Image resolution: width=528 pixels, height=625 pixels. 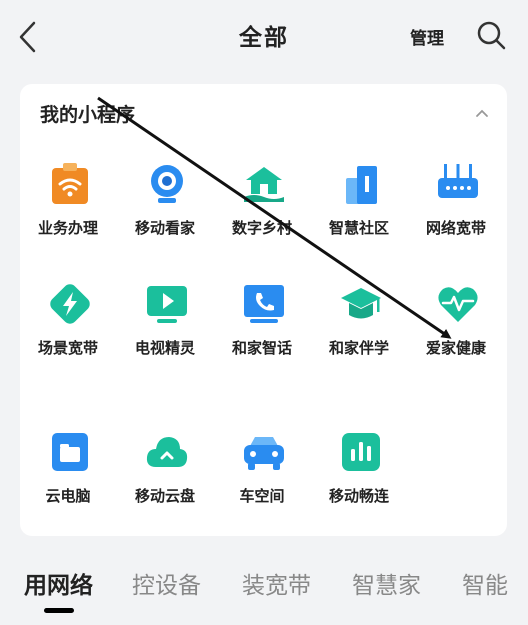 I want to click on app-label: 和家智话, so click(x=261, y=348).